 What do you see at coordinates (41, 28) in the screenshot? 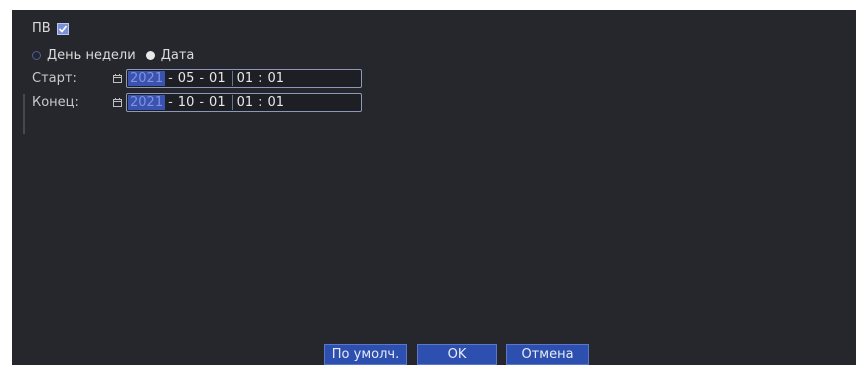
I see `dst-label: ПВ` at bounding box center [41, 28].